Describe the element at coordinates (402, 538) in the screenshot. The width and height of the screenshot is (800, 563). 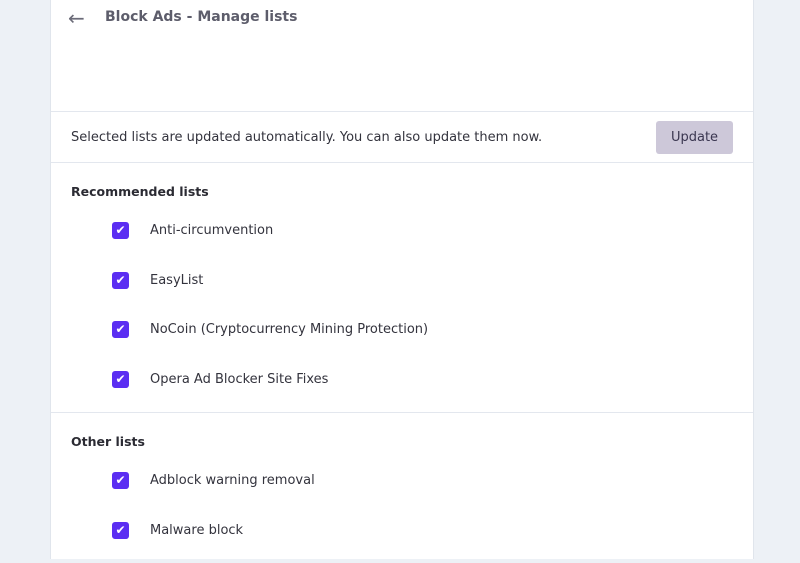
I see `list-item: ✔ Malware block` at that location.